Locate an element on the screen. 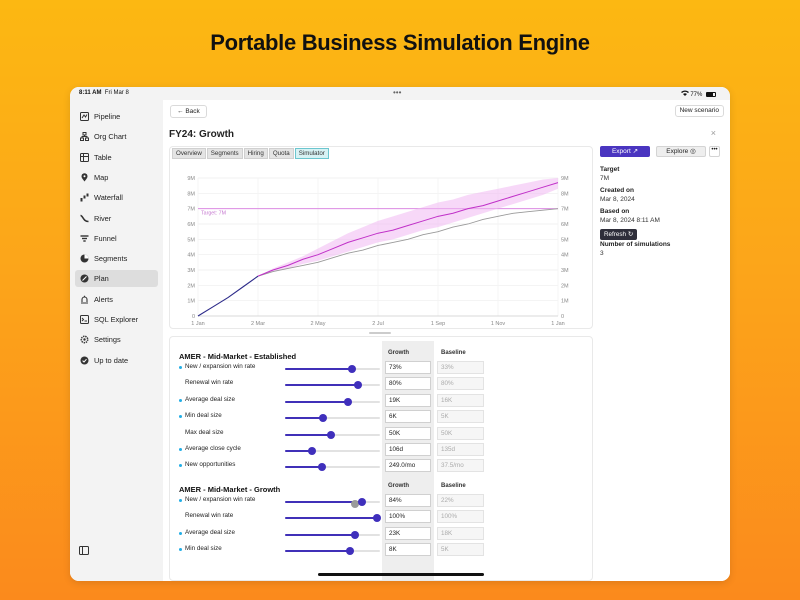 The image size is (800, 600). baseline-value-field: 37.5/mo is located at coordinates (460, 466).